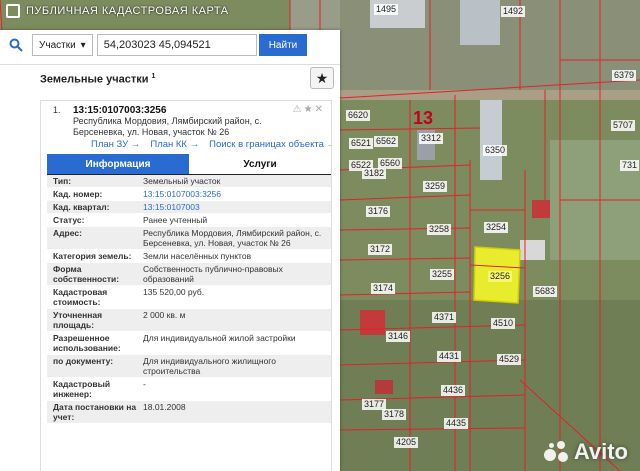 The width and height of the screenshot is (640, 471). I want to click on parcel-label: 4431, so click(449, 356).